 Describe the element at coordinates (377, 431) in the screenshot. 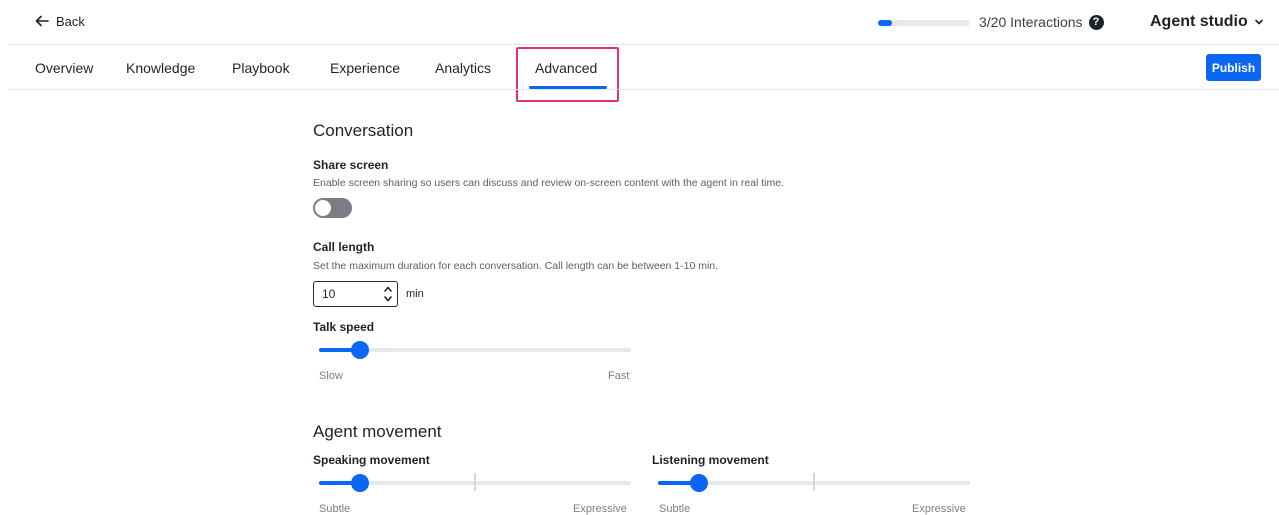

I see `agent-movement-section-title: Agent movement` at that location.